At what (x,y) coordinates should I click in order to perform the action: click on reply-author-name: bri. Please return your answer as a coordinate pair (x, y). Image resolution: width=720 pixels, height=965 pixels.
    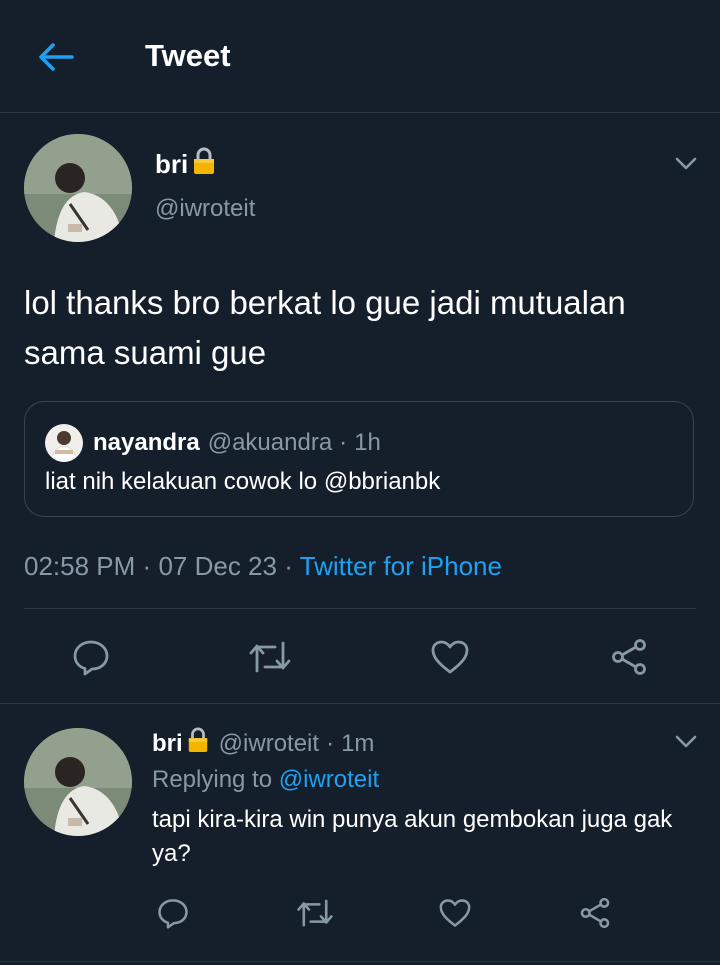
    Looking at the image, I should click on (167, 744).